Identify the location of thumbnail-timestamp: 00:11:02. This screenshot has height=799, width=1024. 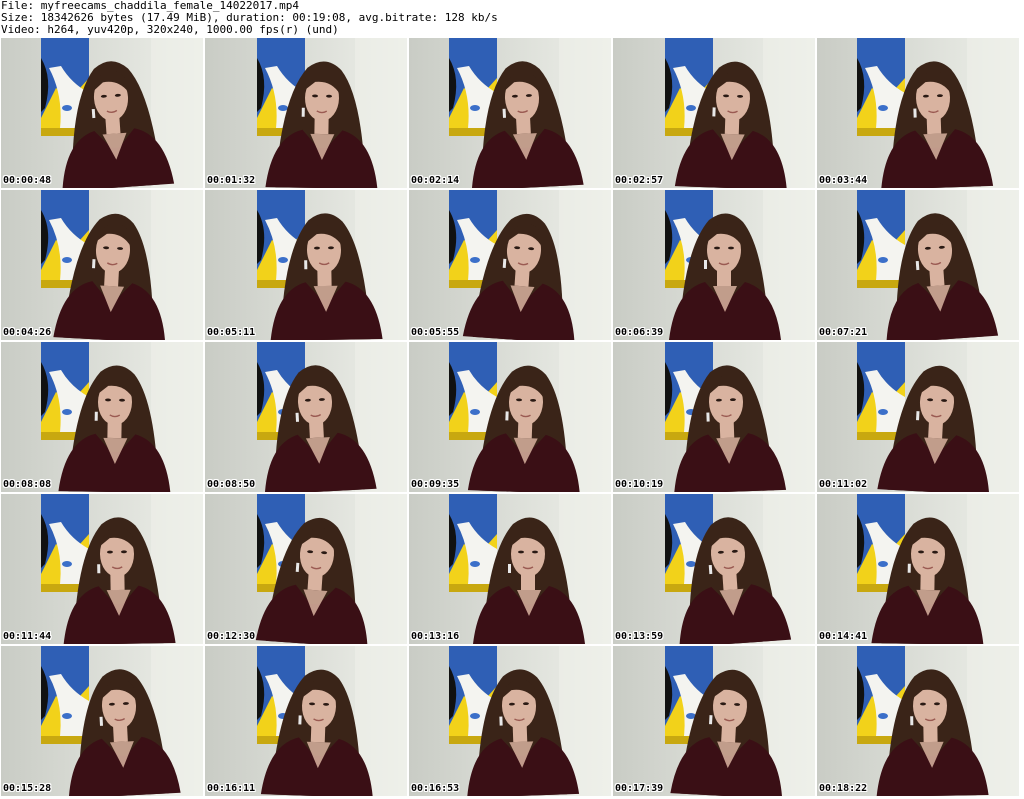
(843, 484).